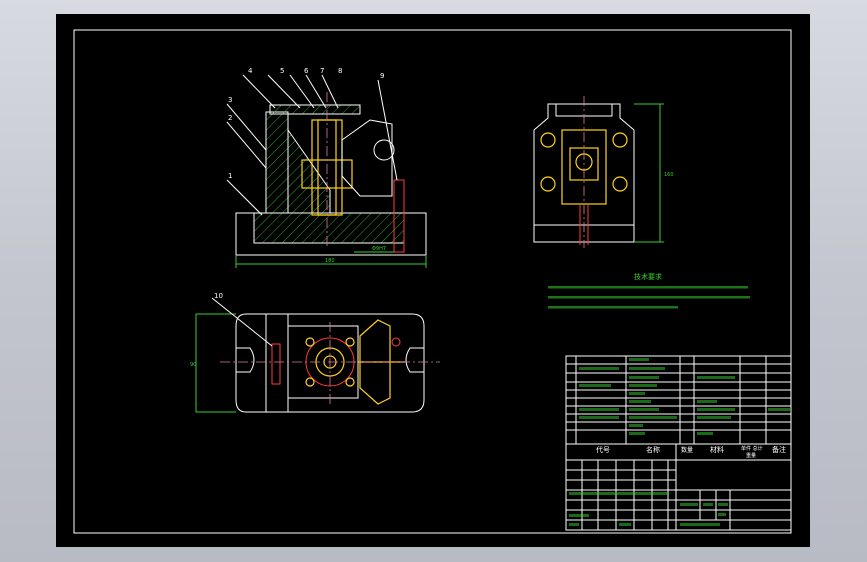  I want to click on side-view: 160, so click(603, 172).